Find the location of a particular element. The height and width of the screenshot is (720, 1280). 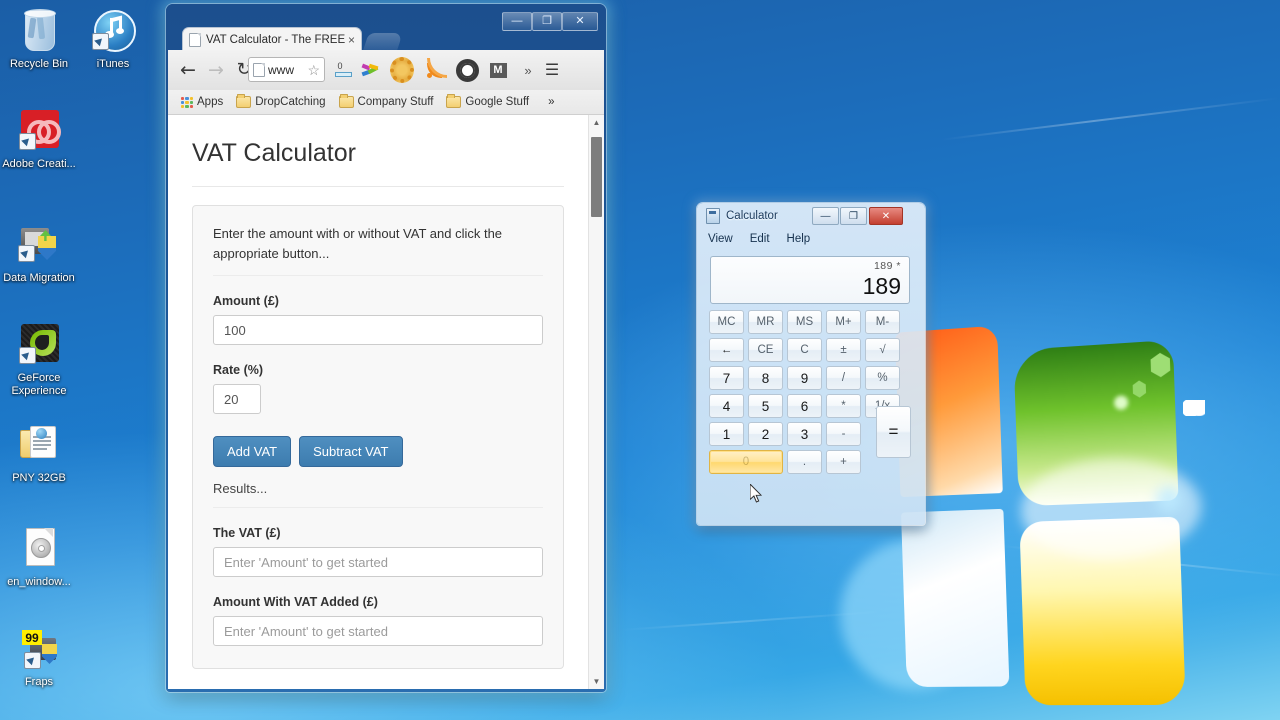

itunes-icon is located at coordinates (113, 31).